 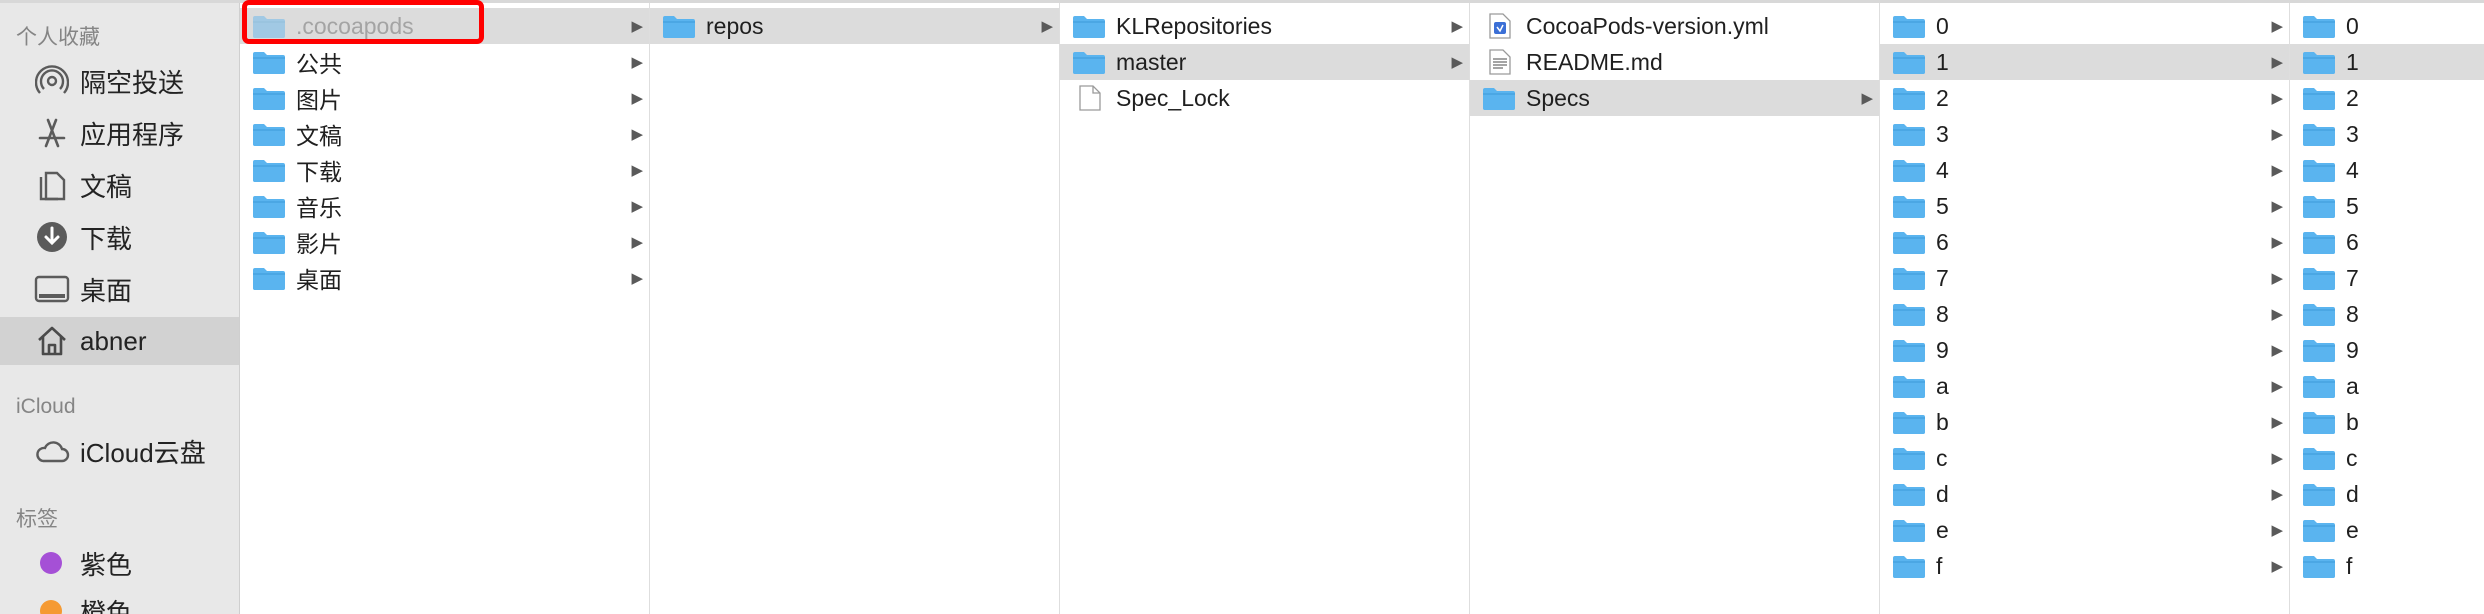 I want to click on list-item: .cocoapods ▶, so click(x=444, y=26).